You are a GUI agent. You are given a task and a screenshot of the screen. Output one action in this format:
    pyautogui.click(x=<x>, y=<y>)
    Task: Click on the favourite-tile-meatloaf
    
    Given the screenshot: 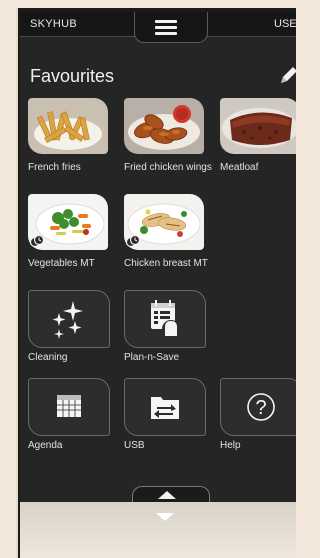 What is the action you would take?
    pyautogui.click(x=258, y=126)
    